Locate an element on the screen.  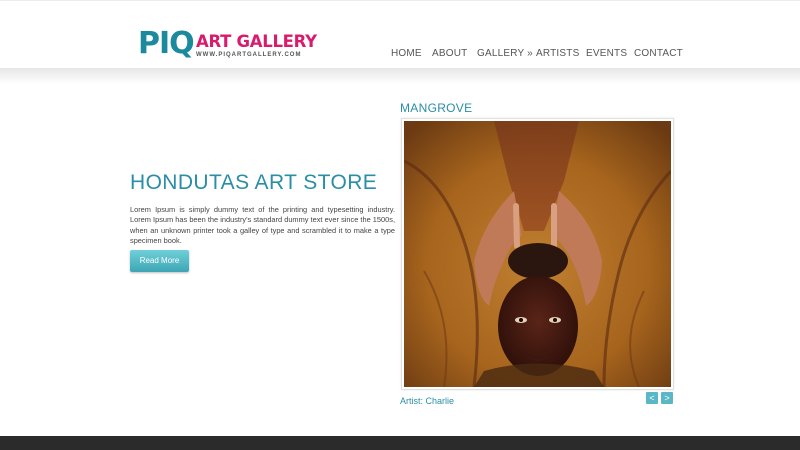
artist-name: Artist: Charlie is located at coordinates (427, 401).